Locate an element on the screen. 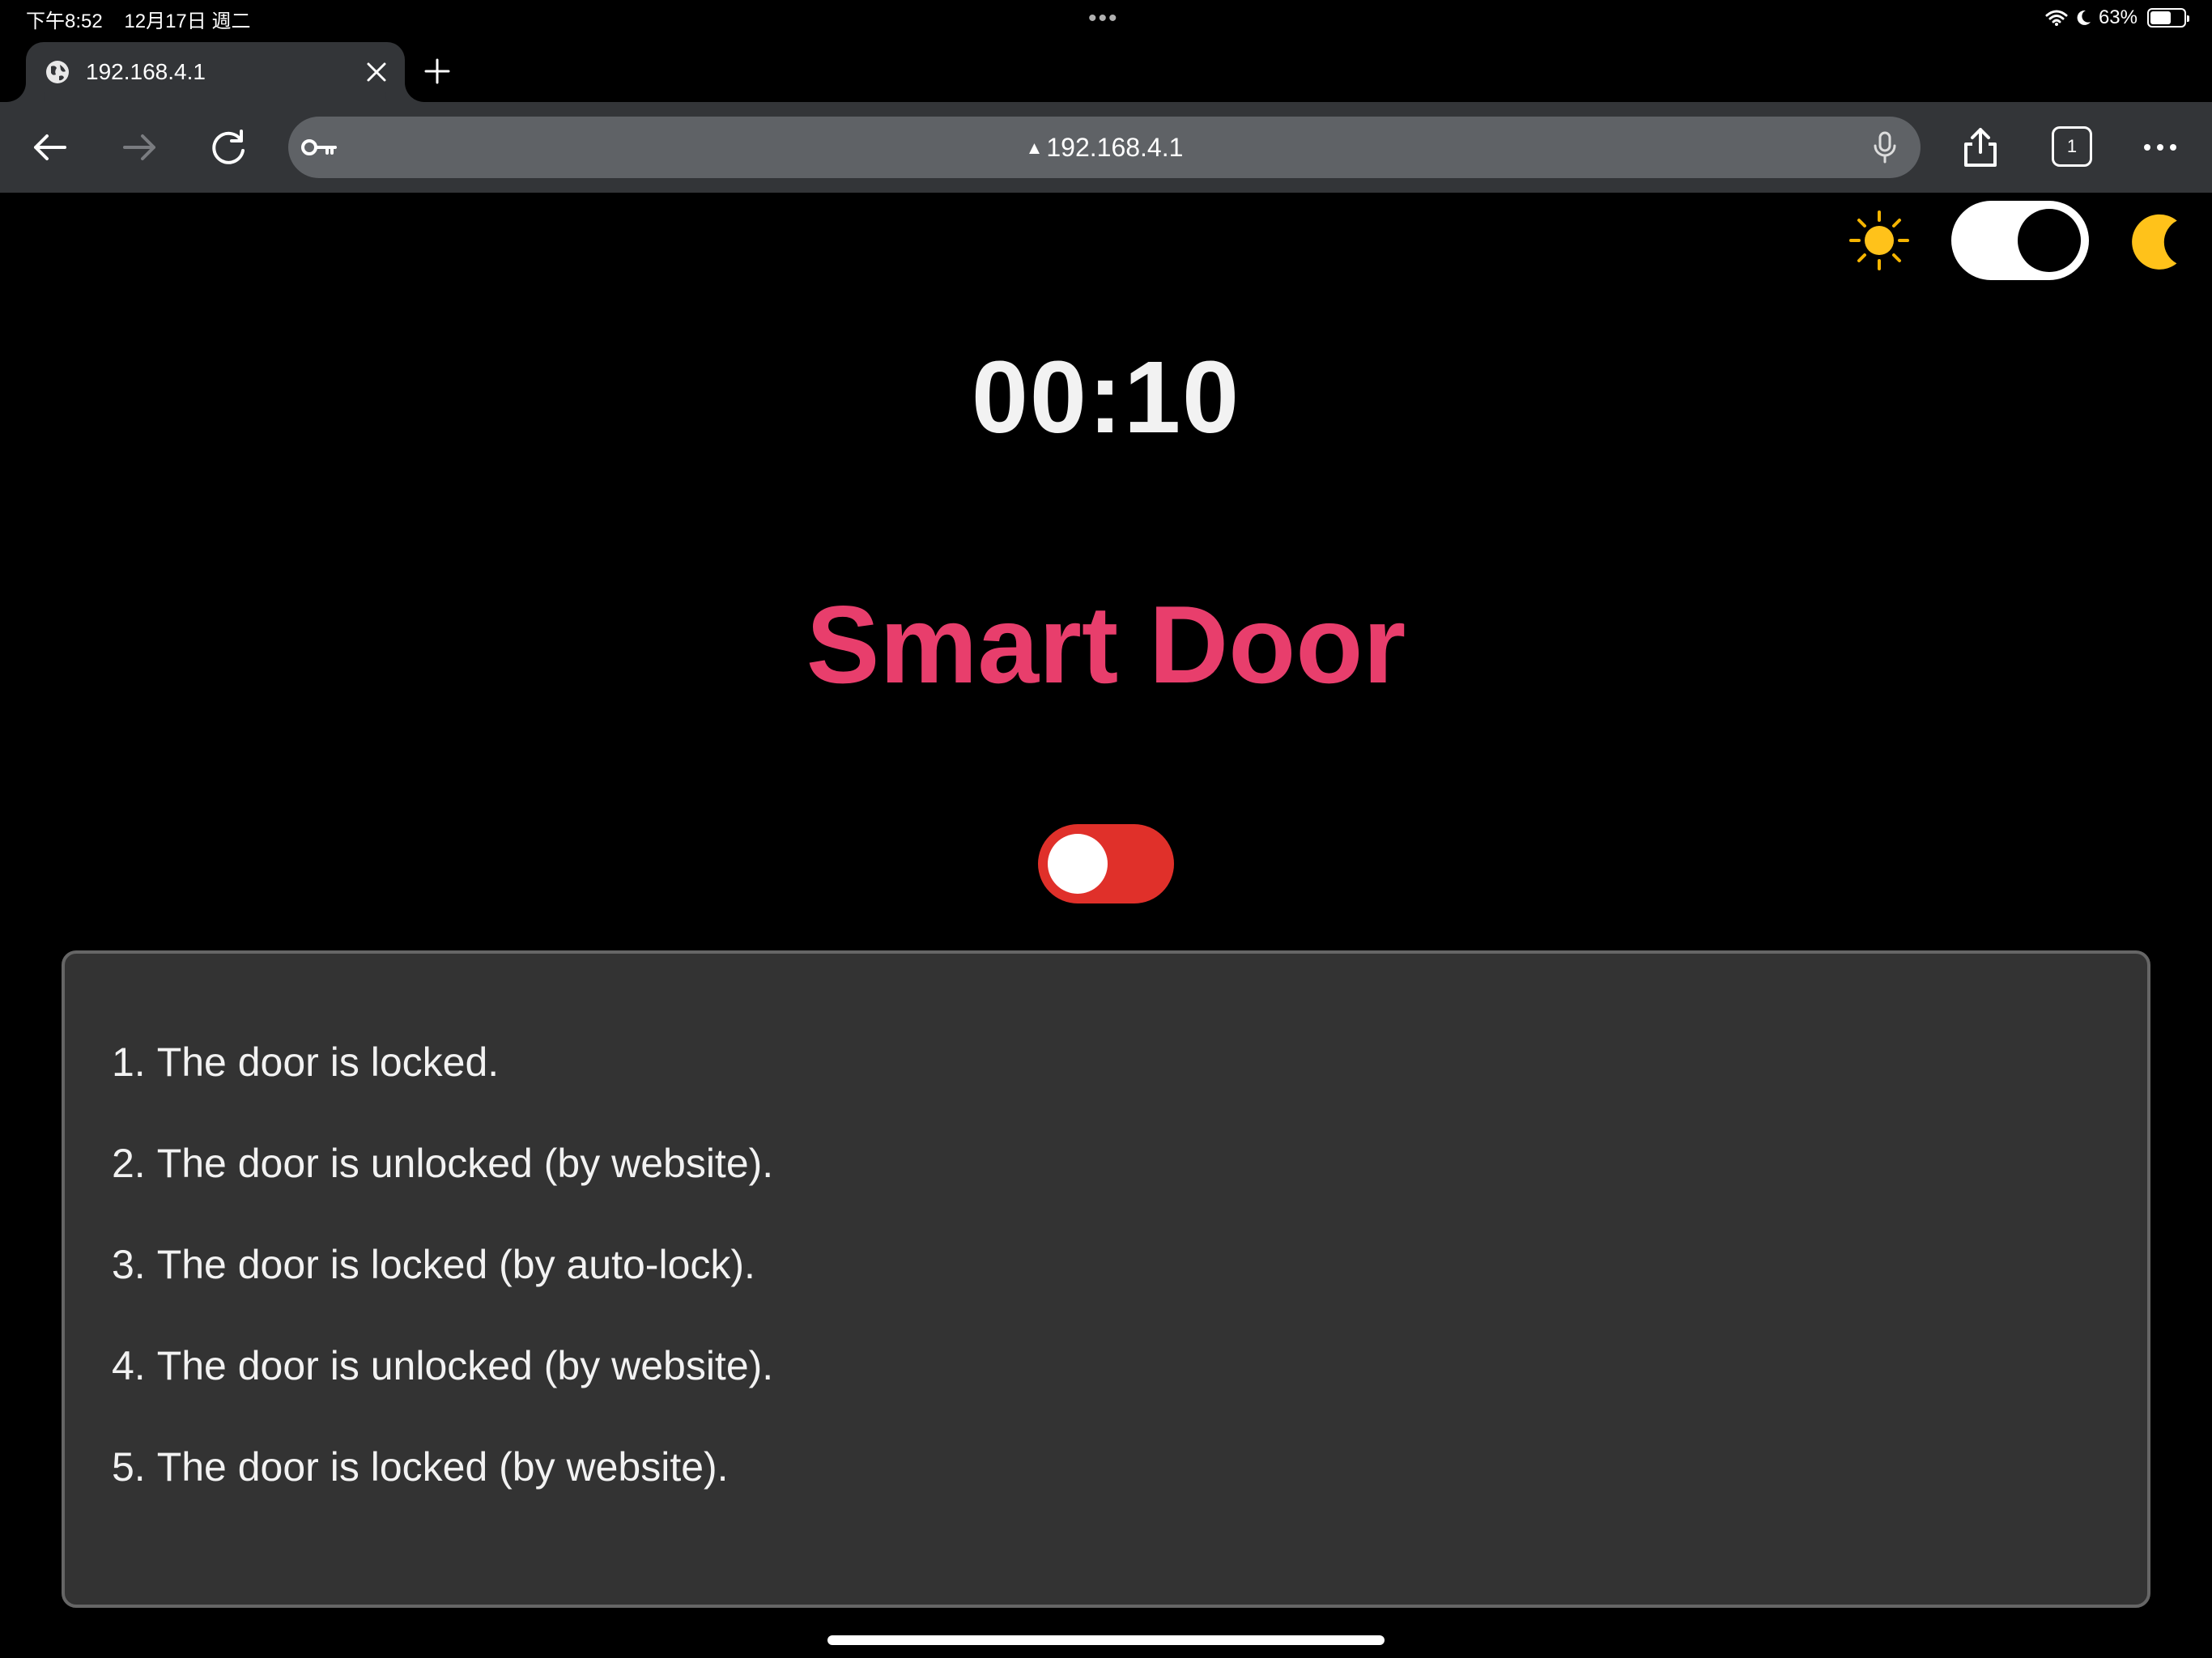  status-indicators: 63% is located at coordinates (2117, 17).